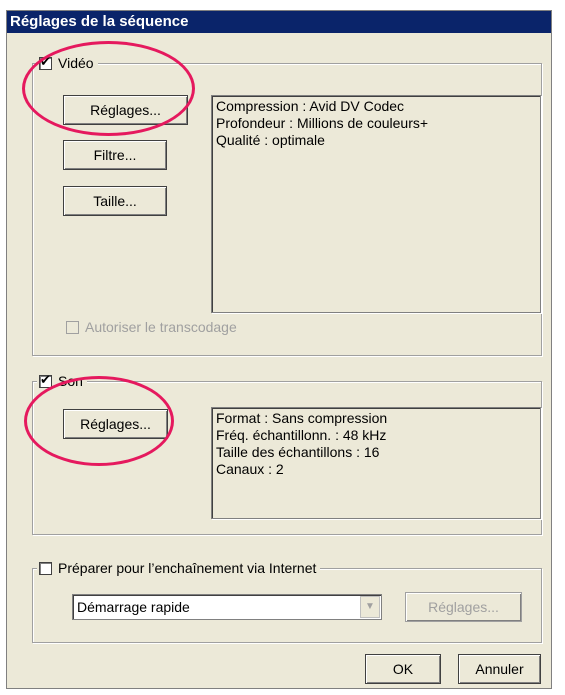  I want to click on transcode-checkbox, so click(72, 327).